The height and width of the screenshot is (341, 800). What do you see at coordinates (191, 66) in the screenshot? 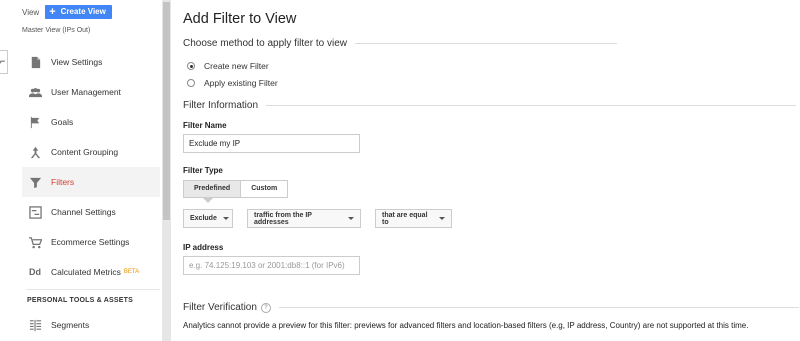
I see `radio-checked-icon` at bounding box center [191, 66].